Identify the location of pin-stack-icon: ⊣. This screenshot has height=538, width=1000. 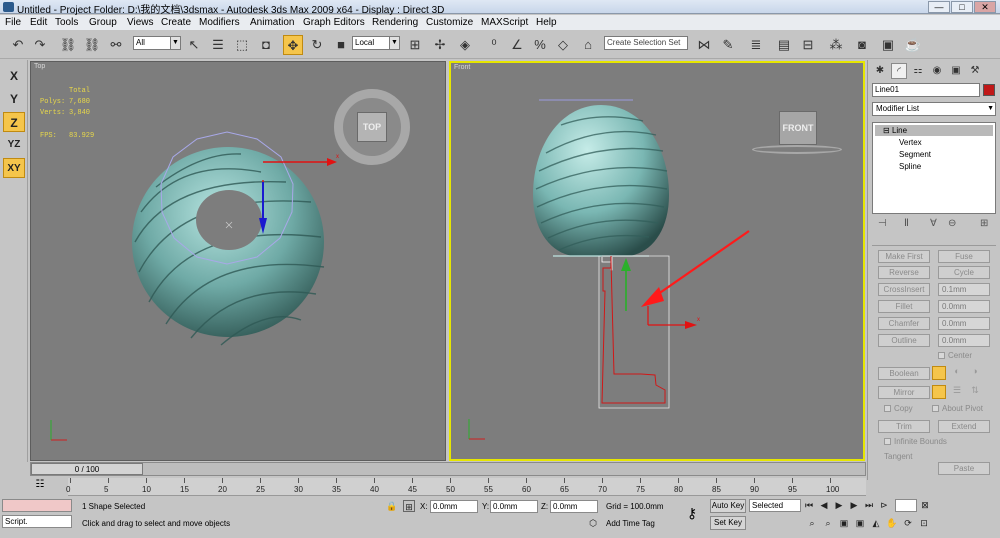
(882, 223).